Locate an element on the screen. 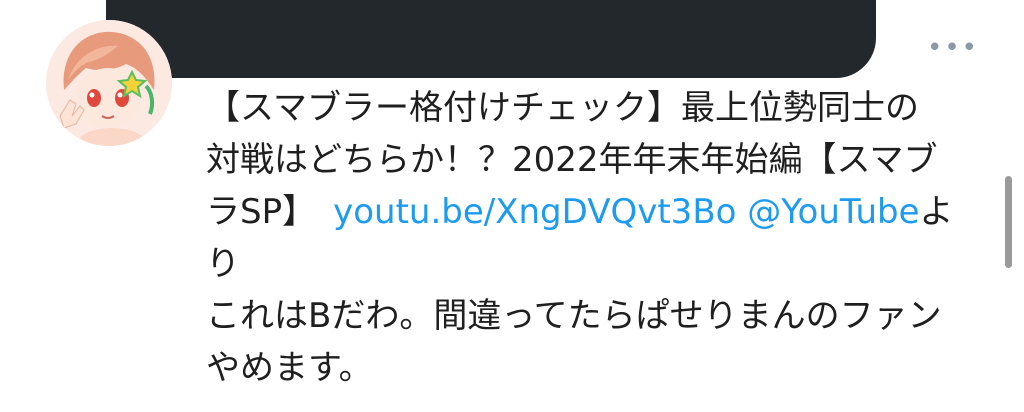  tweet-text-line: やめます。 is located at coordinates (289, 368).